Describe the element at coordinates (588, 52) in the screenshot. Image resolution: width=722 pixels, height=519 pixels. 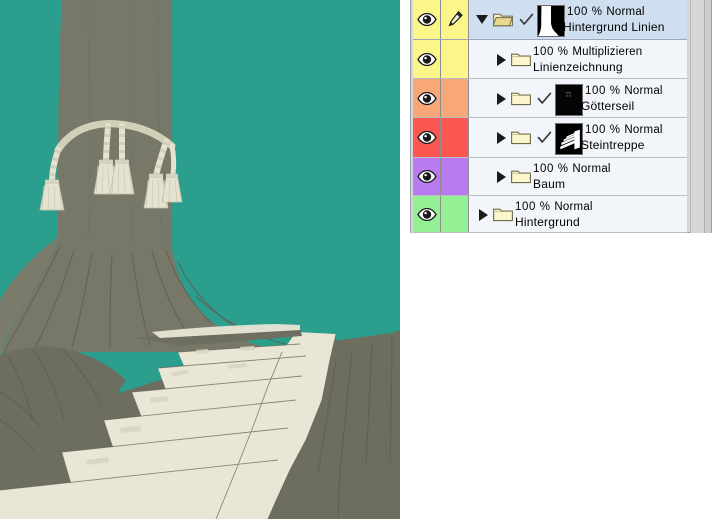
I see `layer-opacity-blend-linienzeichnung: 100 % Multiplizieren` at that location.